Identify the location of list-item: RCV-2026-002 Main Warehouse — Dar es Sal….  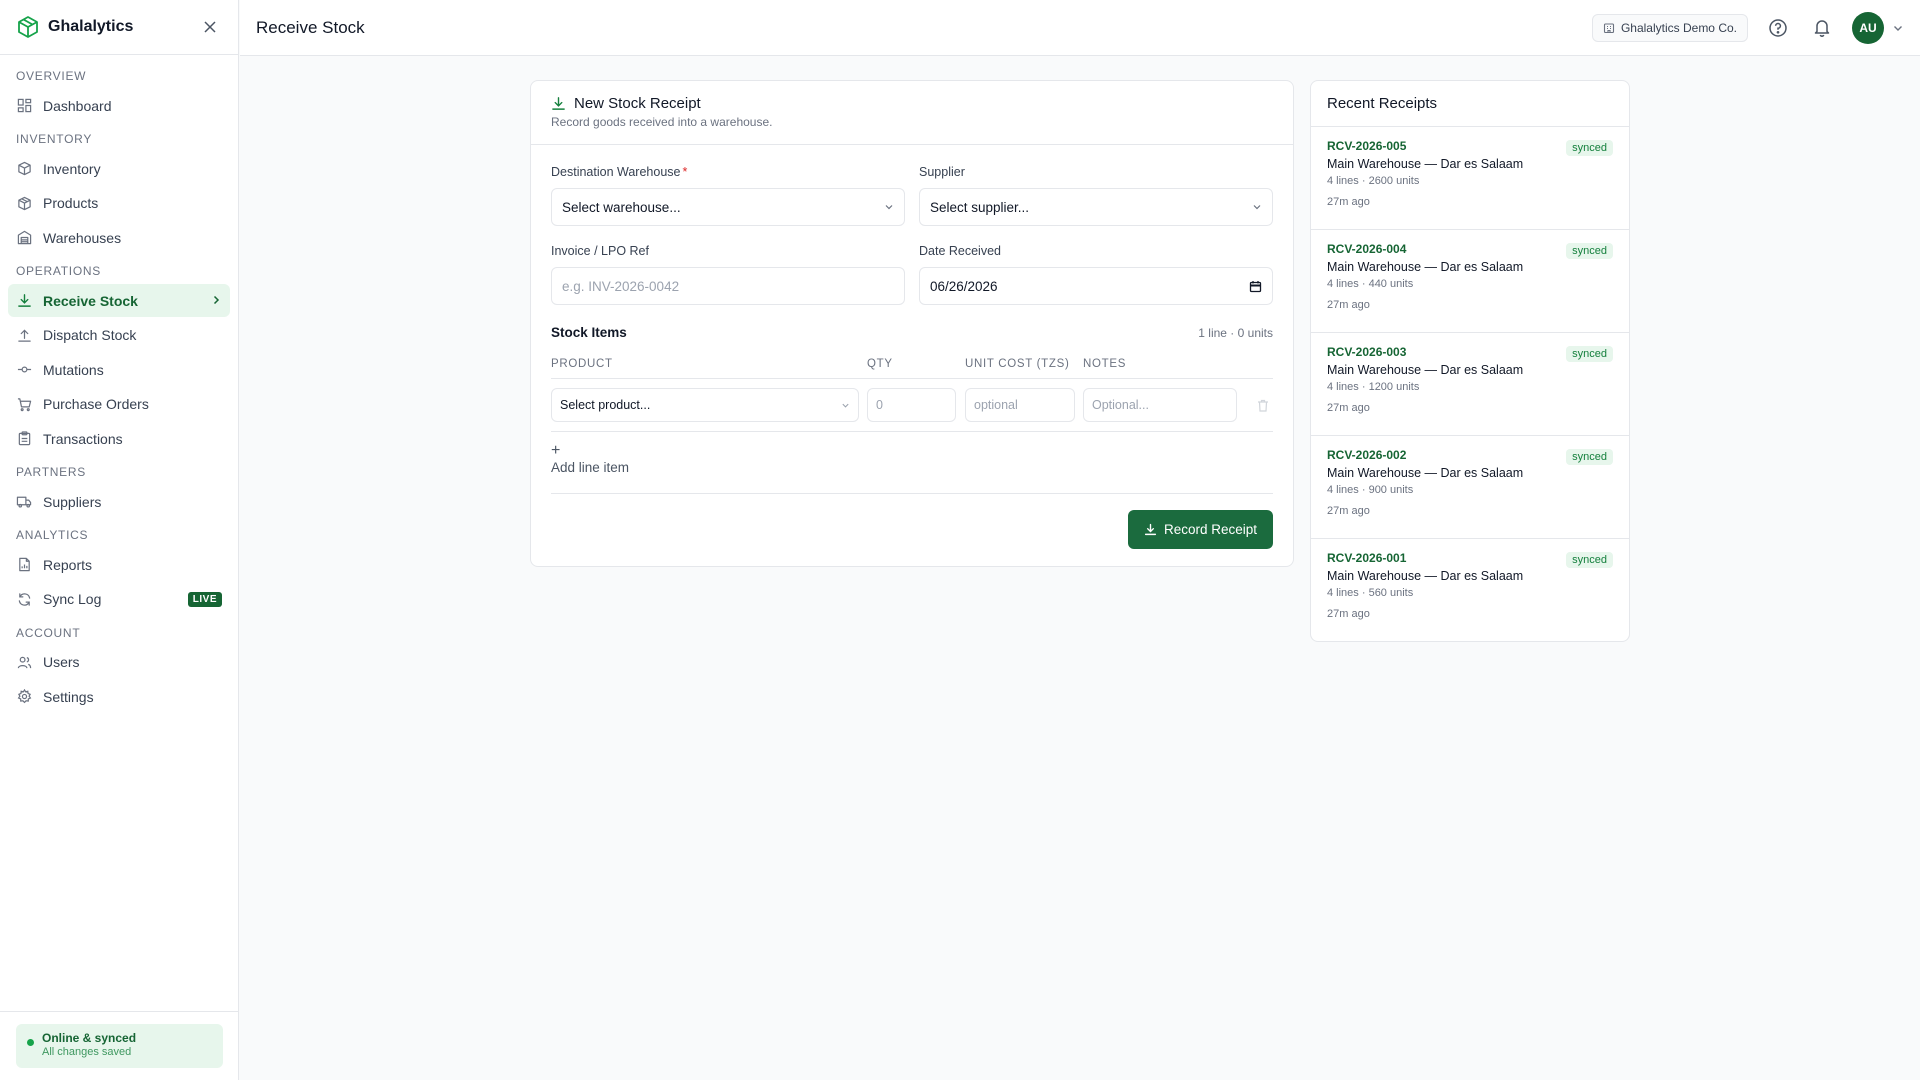
(1470, 487).